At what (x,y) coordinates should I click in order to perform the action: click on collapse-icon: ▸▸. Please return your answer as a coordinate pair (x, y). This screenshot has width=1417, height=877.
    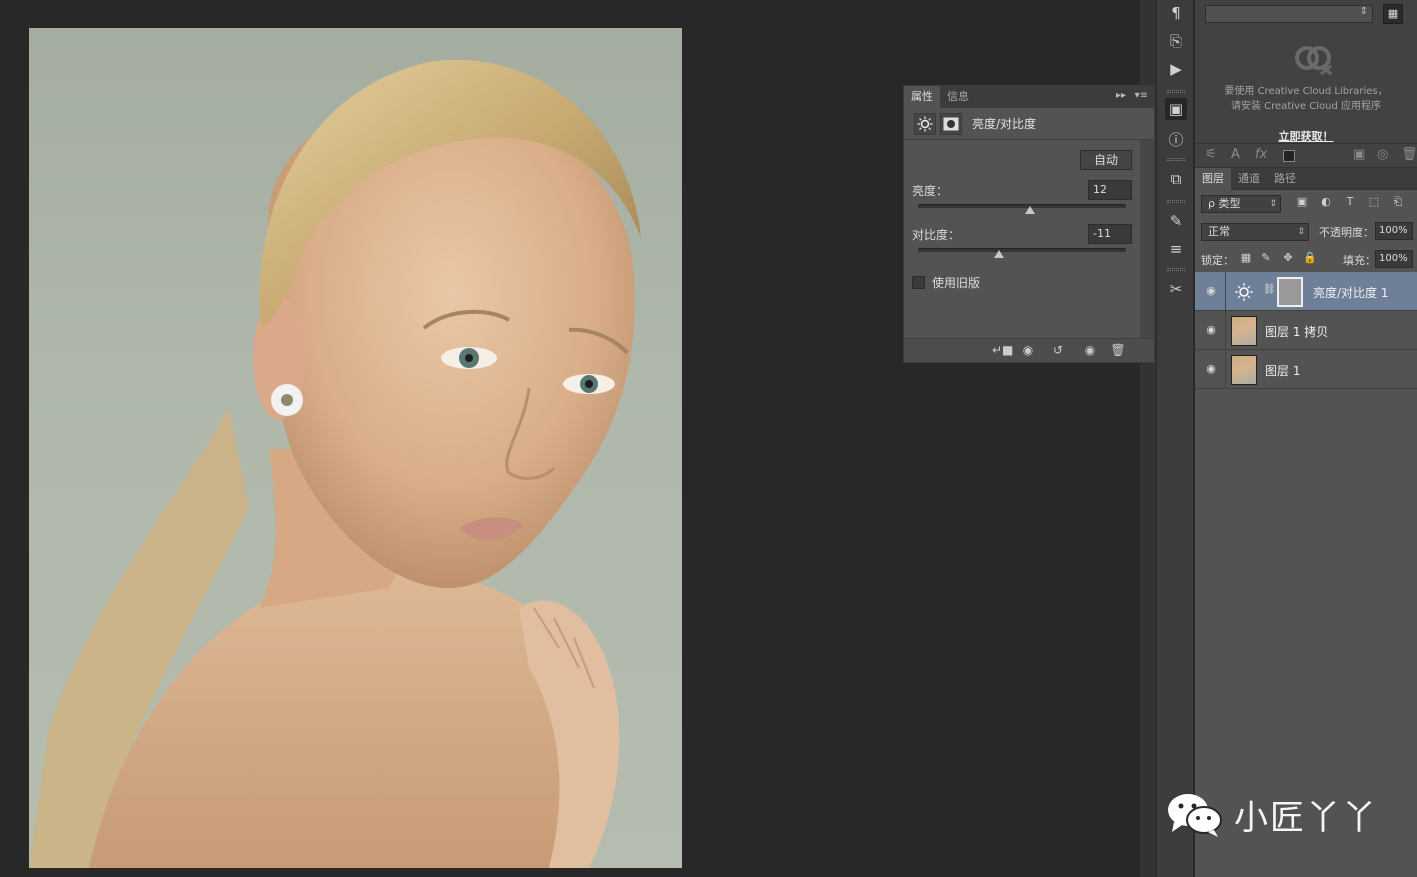
    Looking at the image, I should click on (1121, 95).